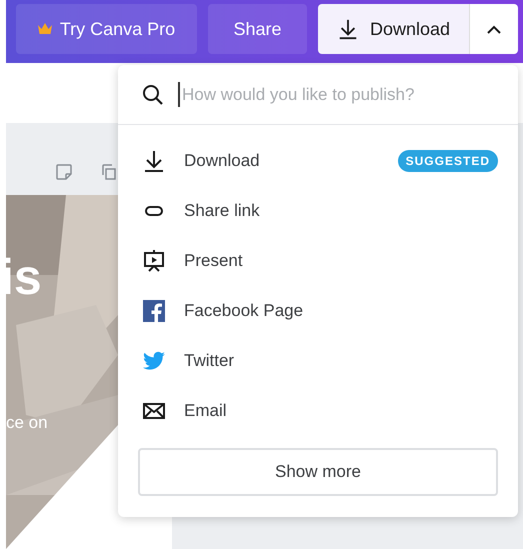 Image resolution: width=523 pixels, height=549 pixels. Describe the element at coordinates (222, 211) in the screenshot. I see `menu-item-label: Share link` at that location.